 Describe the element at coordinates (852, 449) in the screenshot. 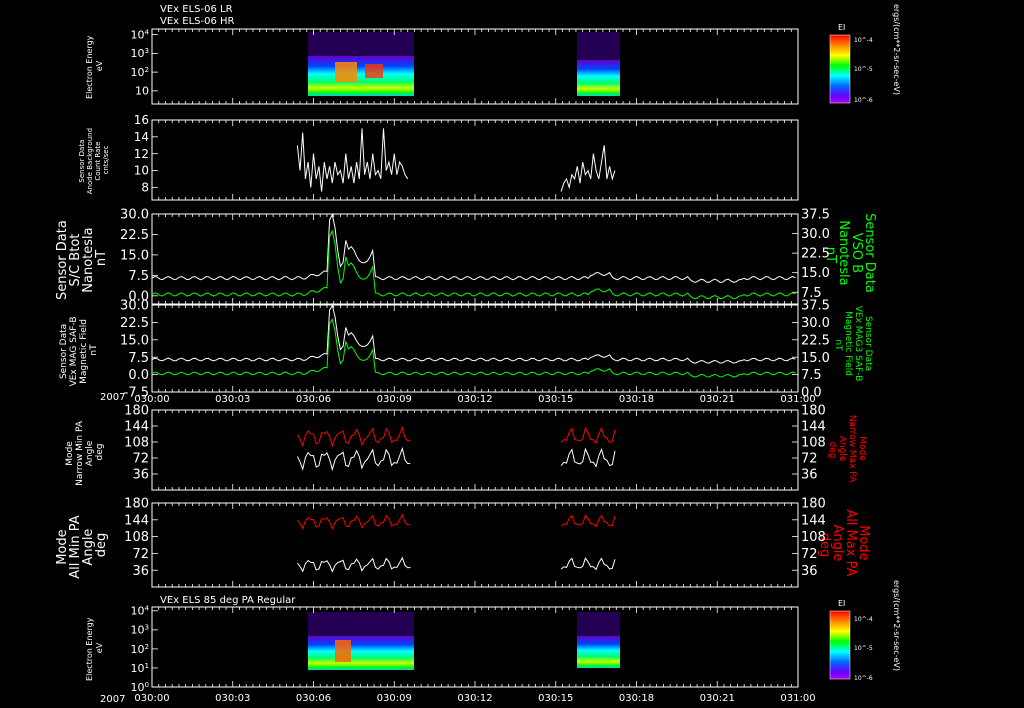

I see `ylabel-right-panel5-line1: Narrow Max PA` at that location.